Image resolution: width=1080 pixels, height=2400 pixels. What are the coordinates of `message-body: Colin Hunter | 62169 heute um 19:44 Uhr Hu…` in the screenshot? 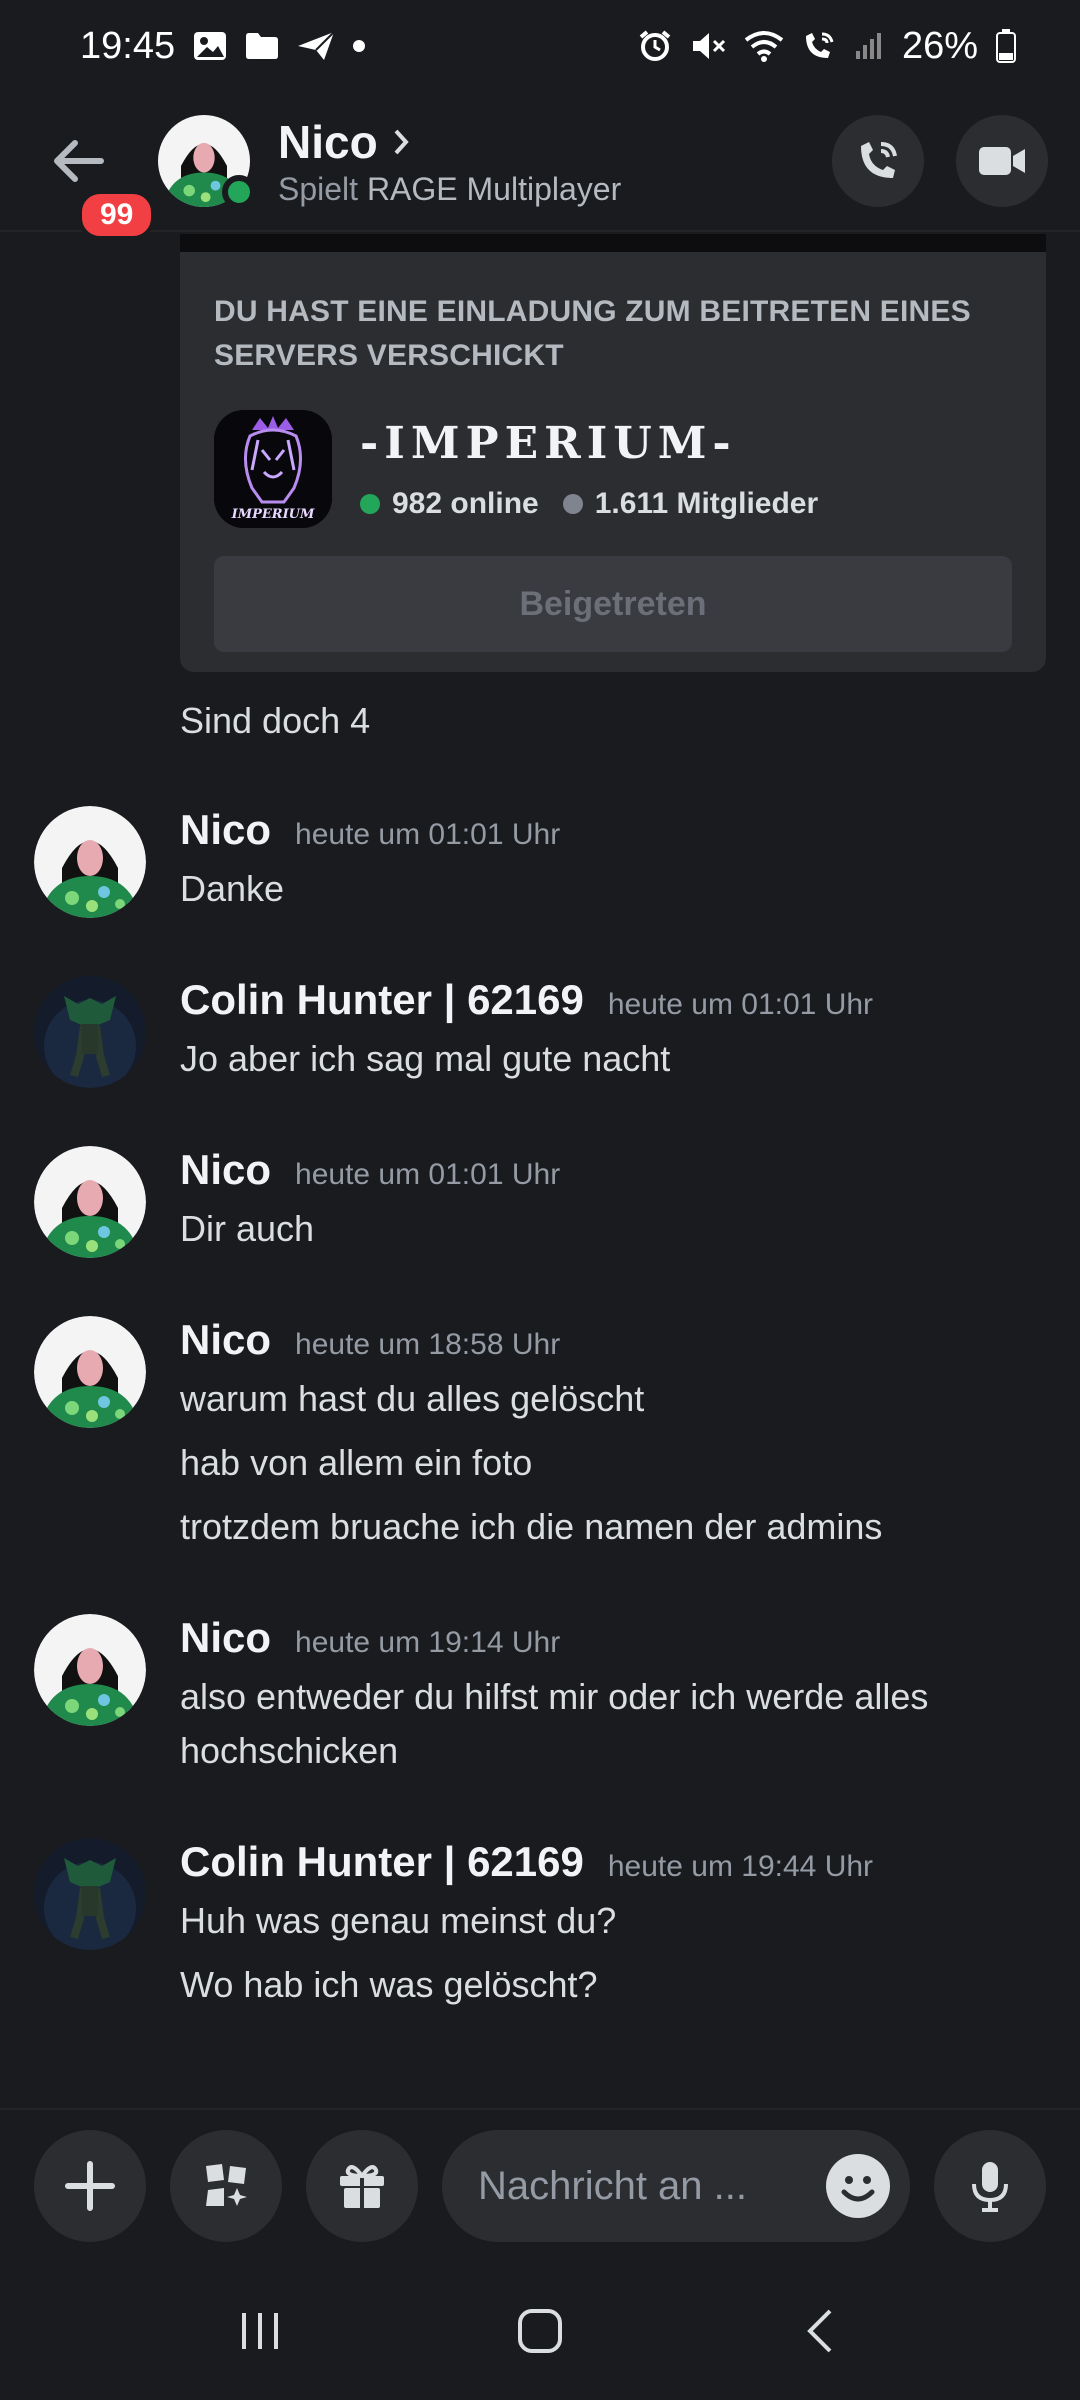 It's located at (610, 1925).